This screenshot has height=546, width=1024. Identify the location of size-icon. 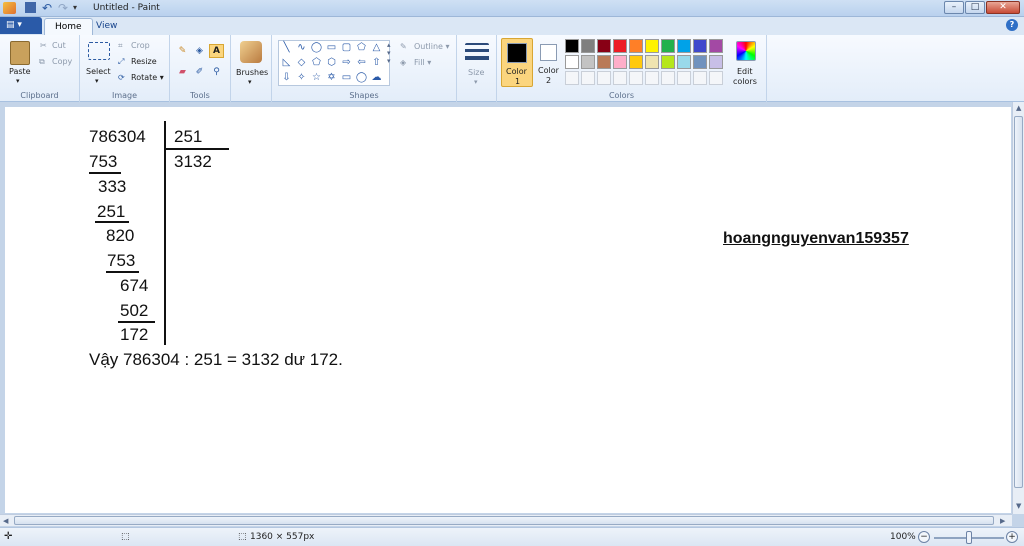
(477, 53).